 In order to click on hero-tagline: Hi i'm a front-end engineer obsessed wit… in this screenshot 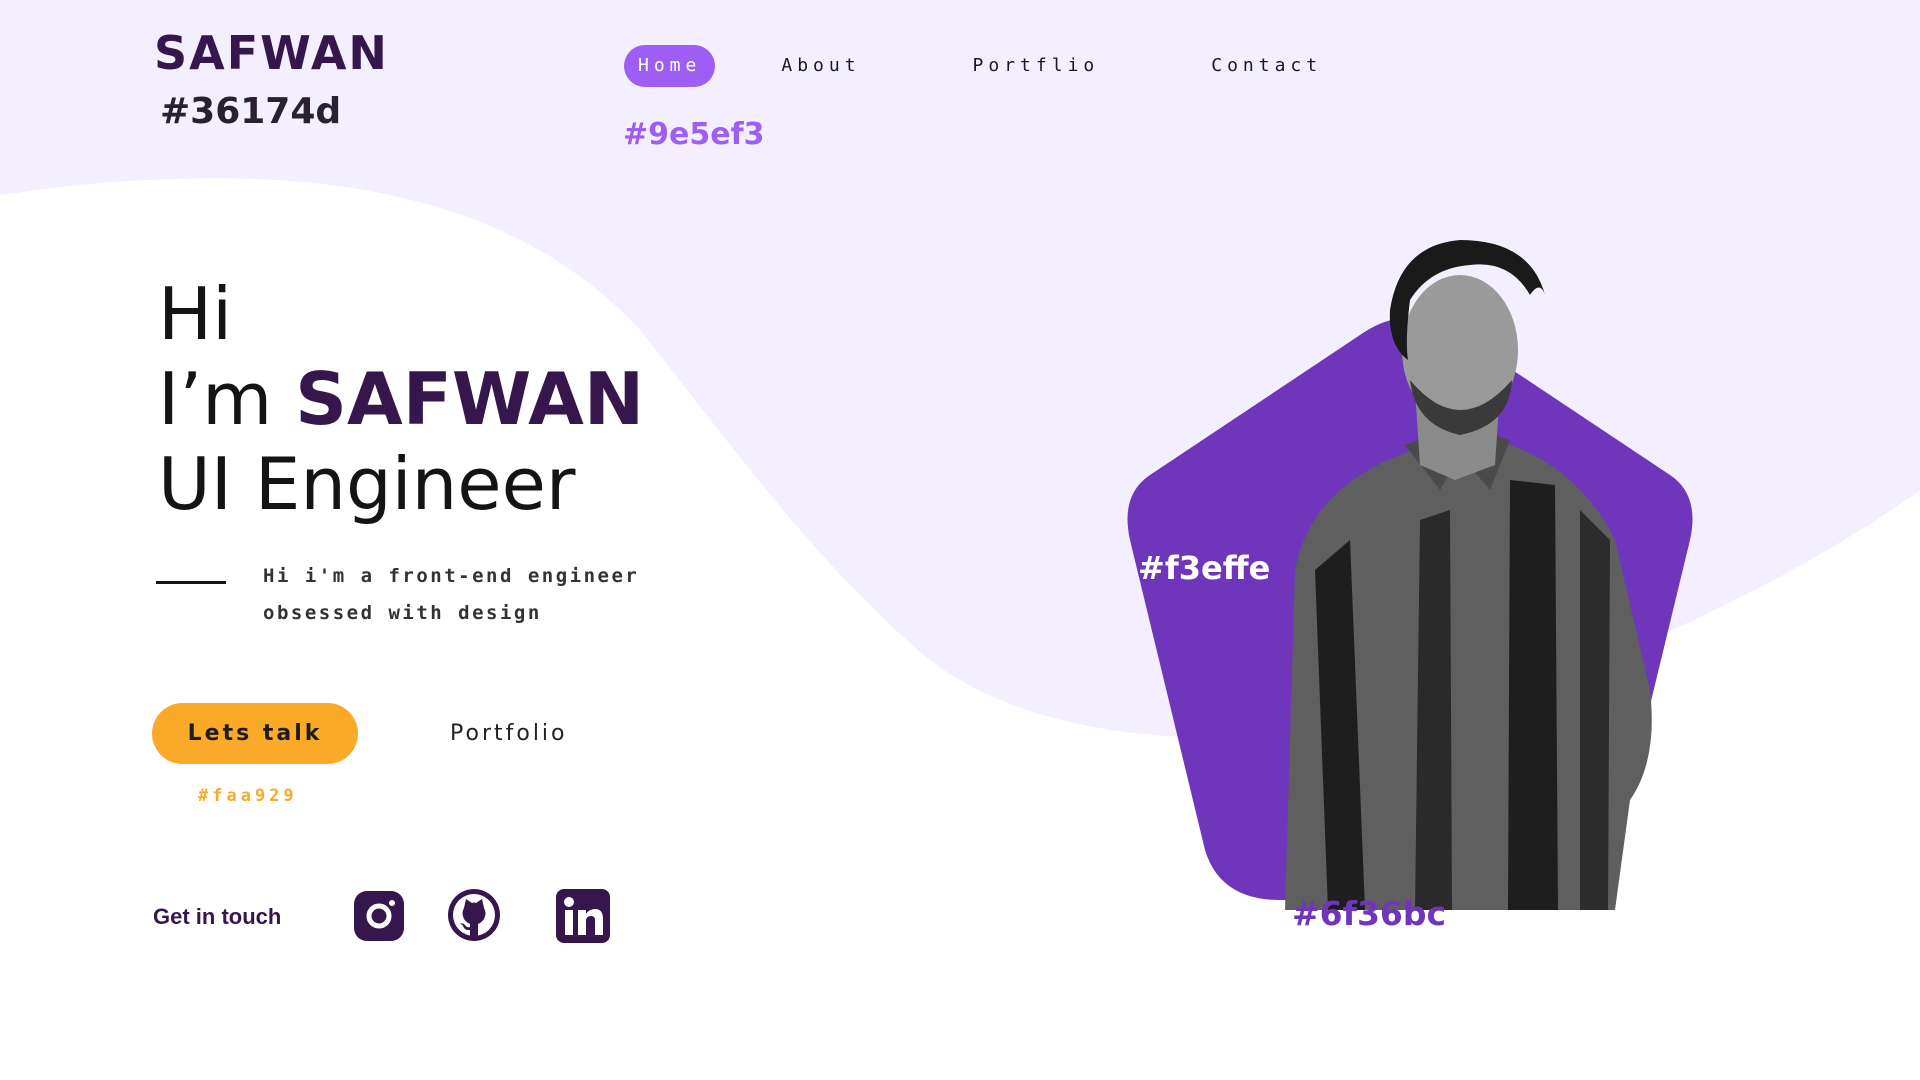, I will do `click(473, 595)`.